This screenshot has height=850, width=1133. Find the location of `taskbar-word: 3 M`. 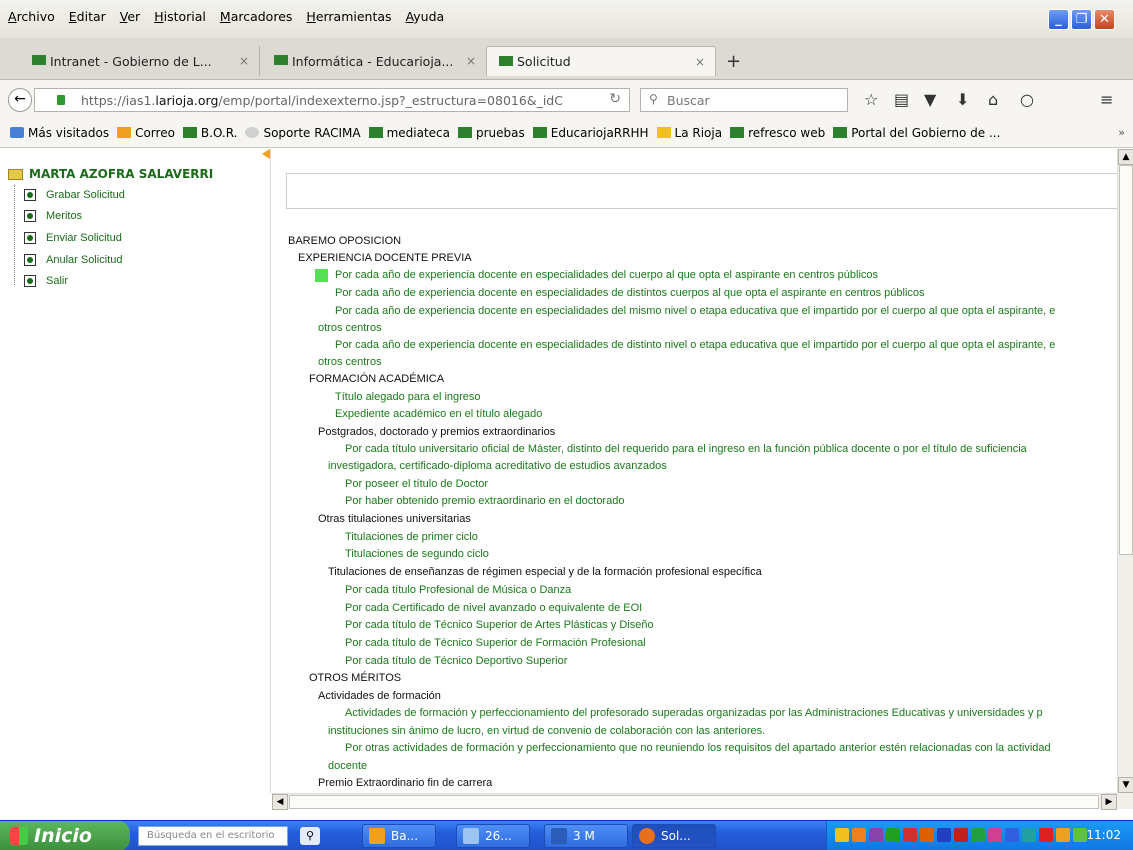

taskbar-word: 3 M is located at coordinates (586, 836).